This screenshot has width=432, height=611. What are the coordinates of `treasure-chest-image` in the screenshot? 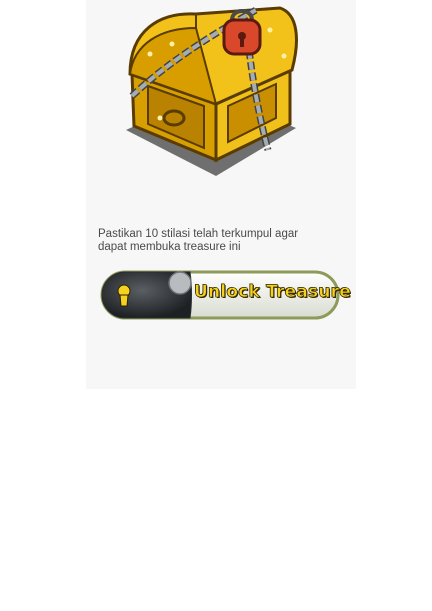 It's located at (213, 90).